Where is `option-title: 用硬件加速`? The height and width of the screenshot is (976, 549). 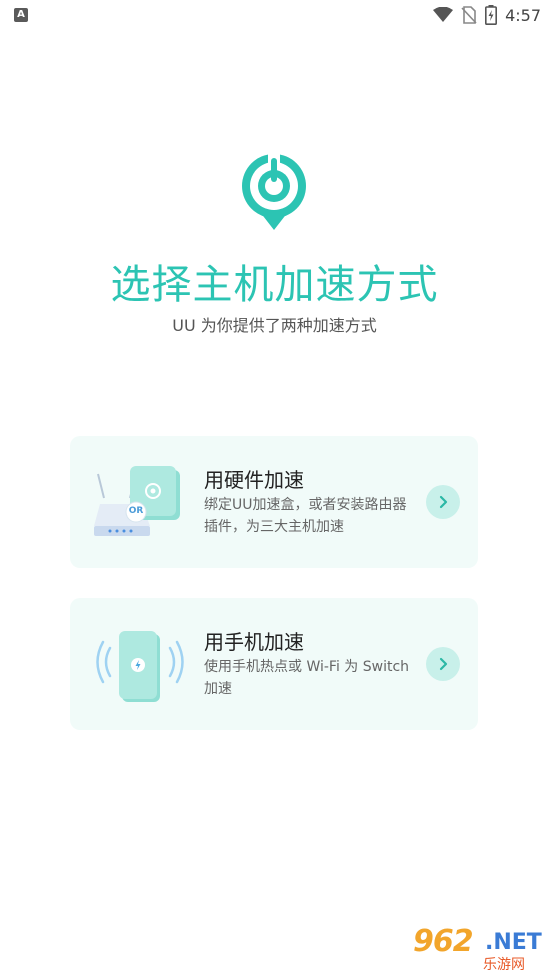
option-title: 用硬件加速 is located at coordinates (254, 480).